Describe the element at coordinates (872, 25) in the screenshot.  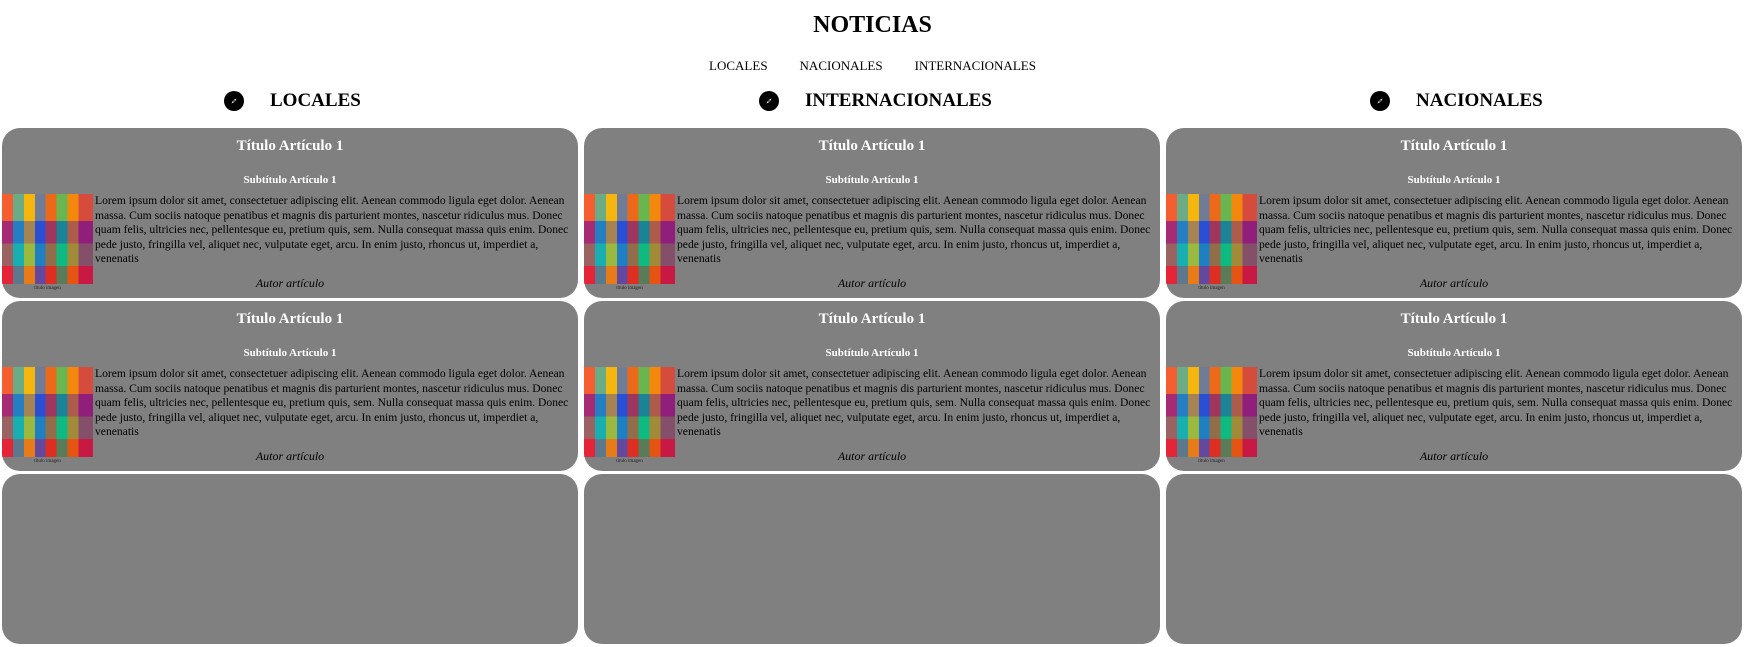
I see `page-title: NOTICIAS` at that location.